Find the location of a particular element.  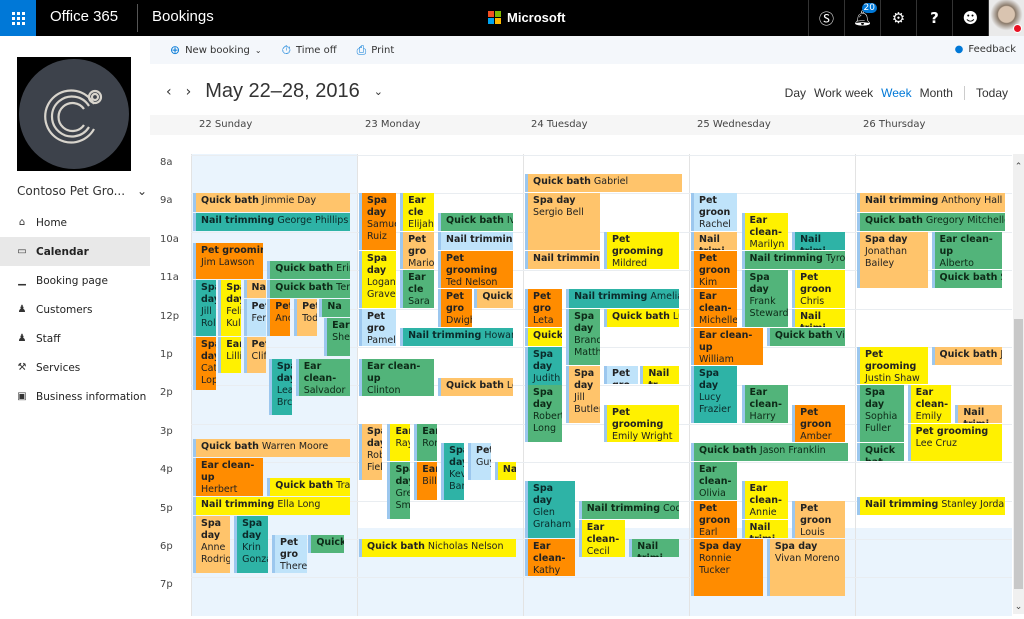

booking-event: Ear clean-Olivia Lars is located at coordinates (714, 481).